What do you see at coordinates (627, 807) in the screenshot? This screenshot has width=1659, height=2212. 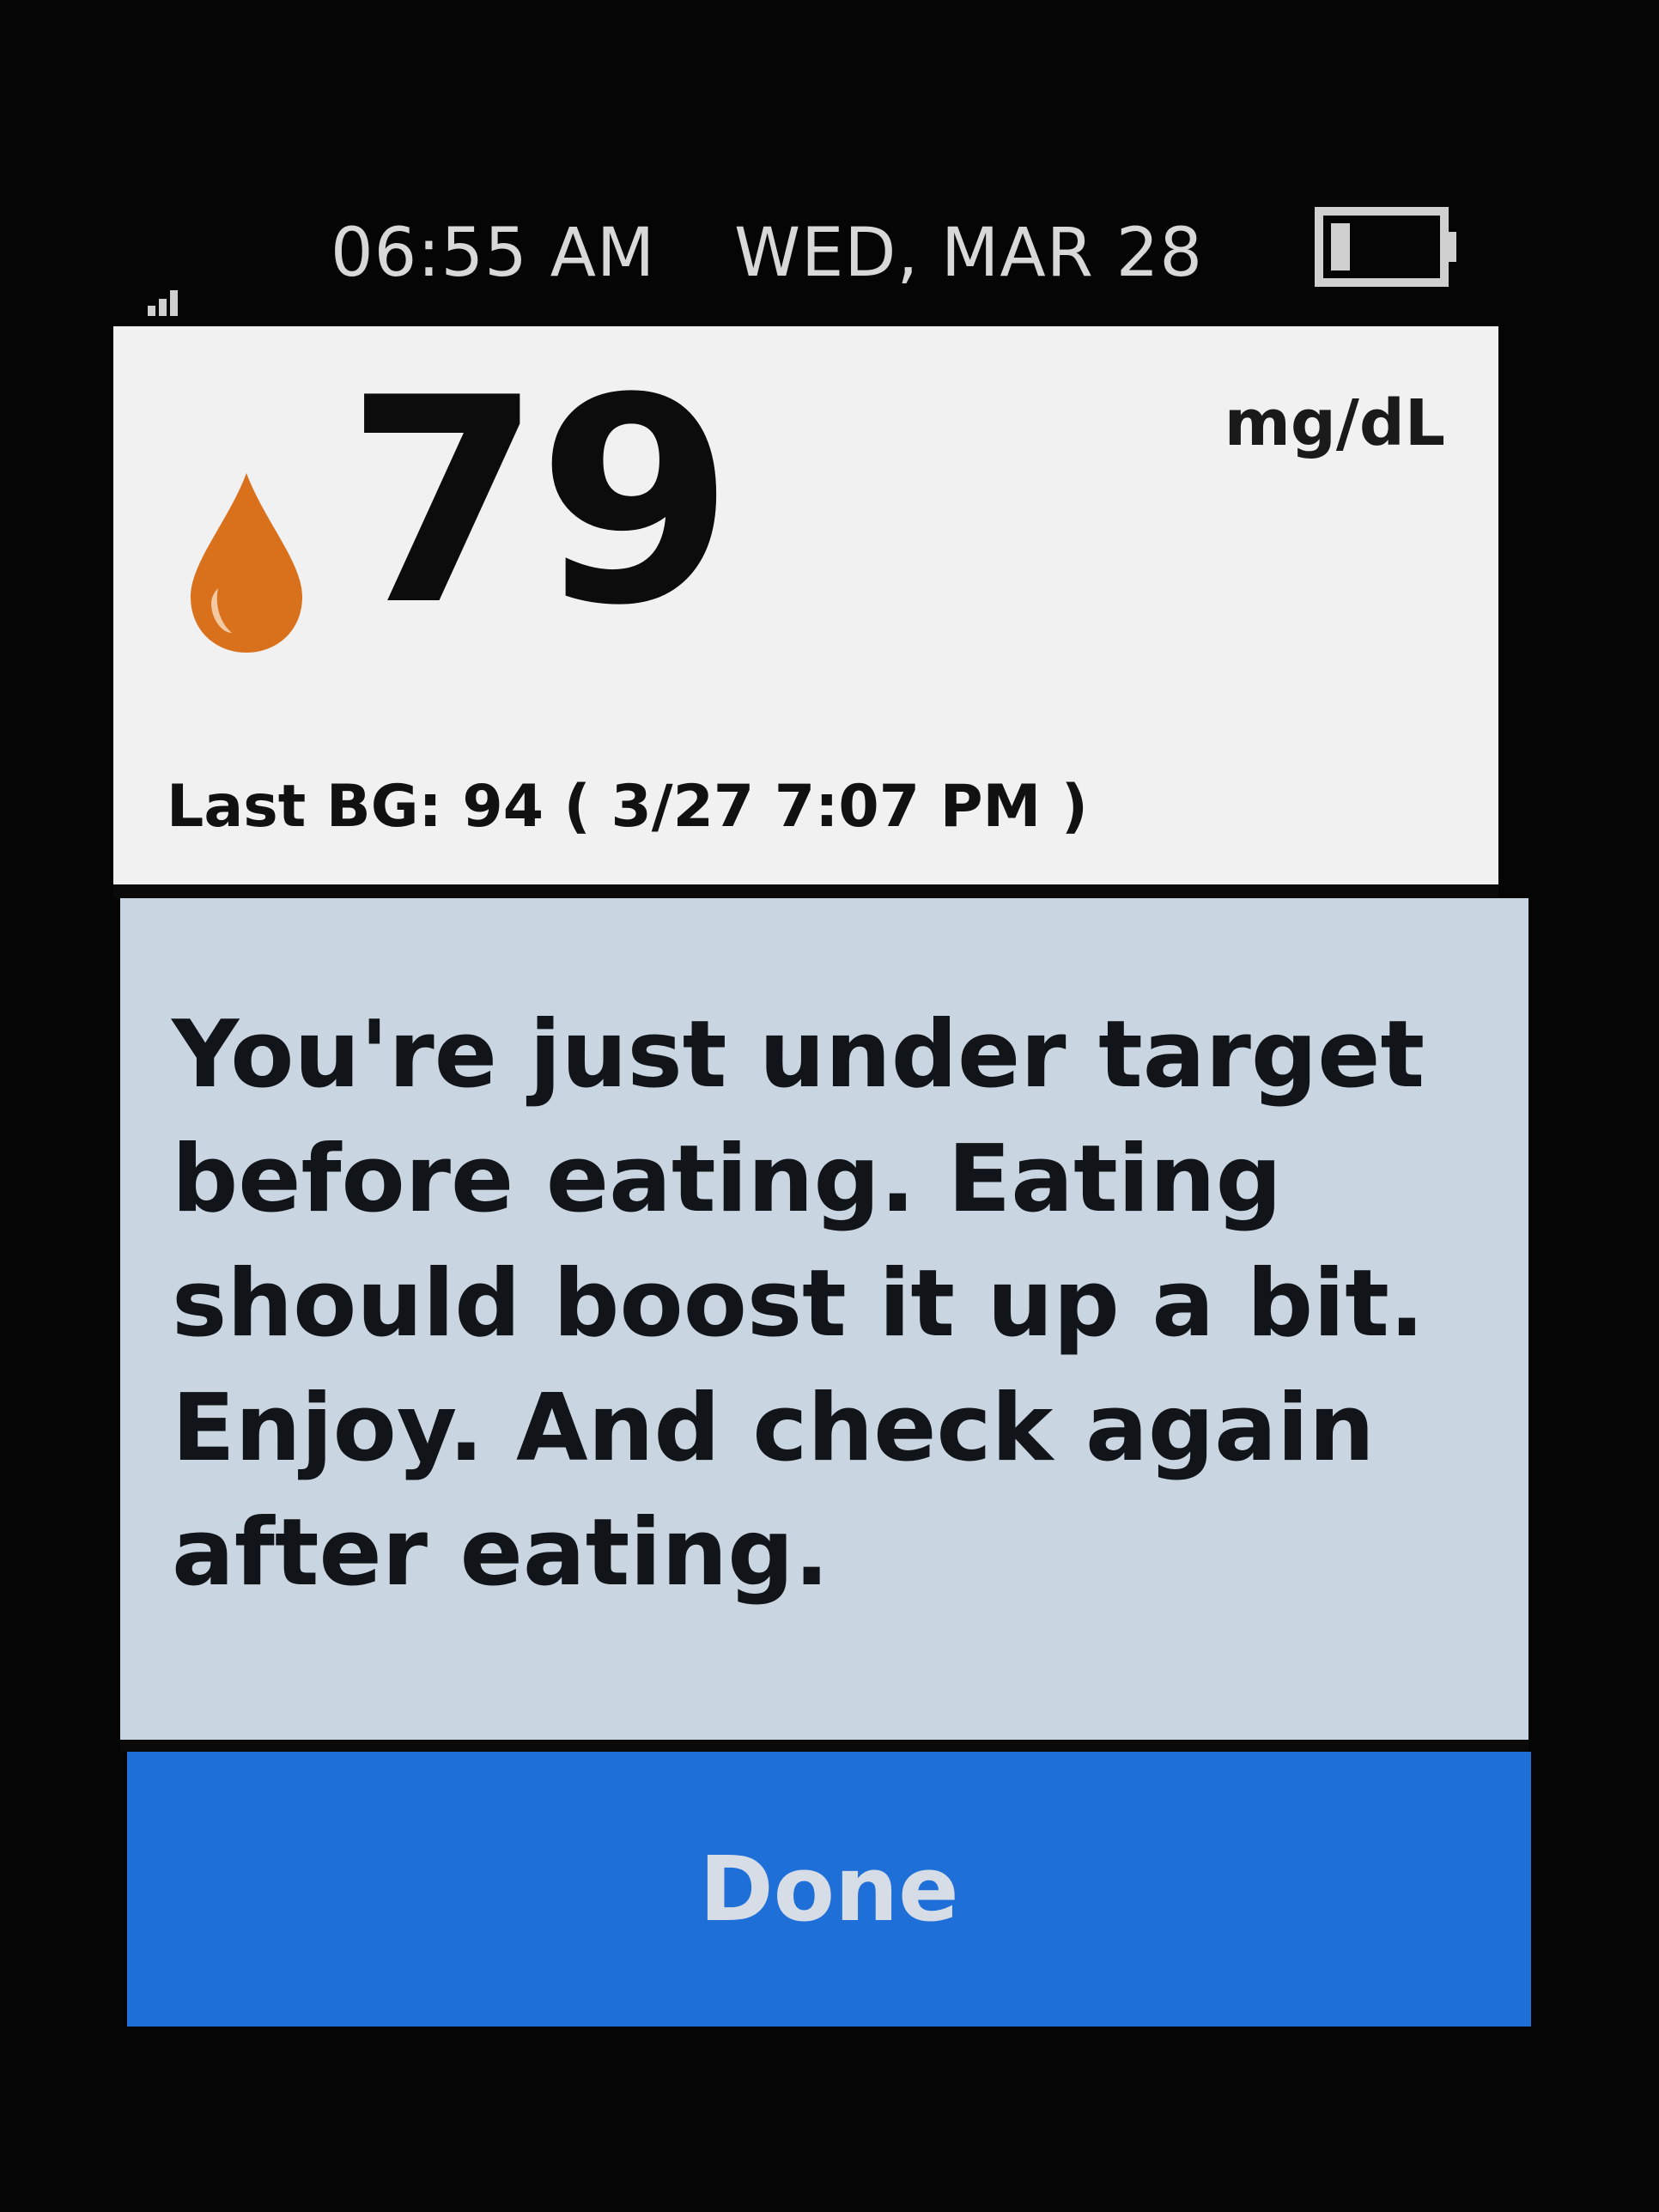 I see `last-bg-reading: Last BG: 94 ( 3/27 7:07 PM )` at bounding box center [627, 807].